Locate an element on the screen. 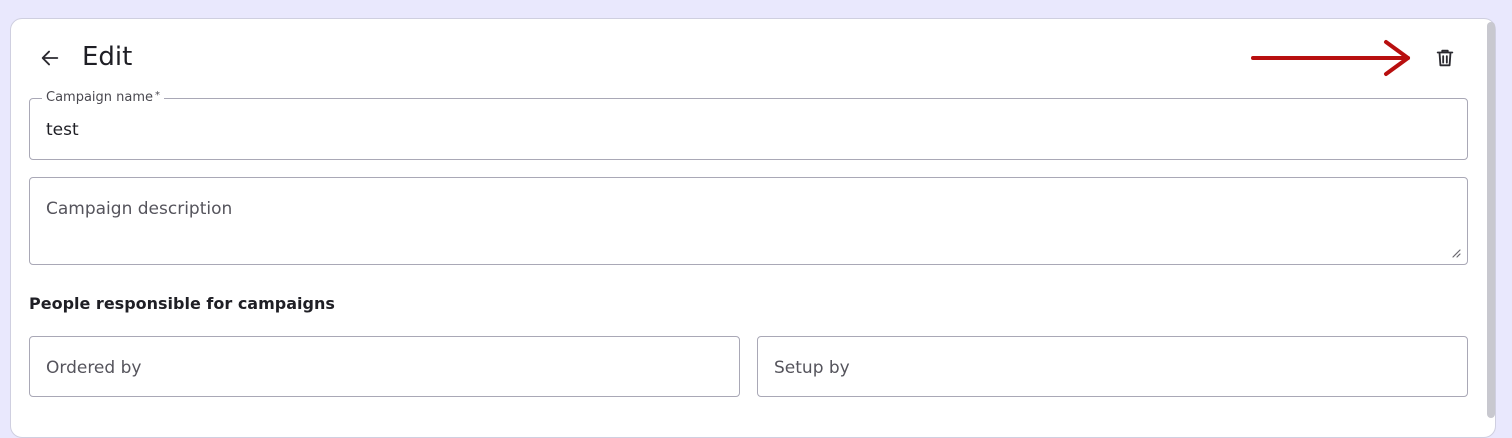 The image size is (1512, 438). trash-icon is located at coordinates (1445, 58).